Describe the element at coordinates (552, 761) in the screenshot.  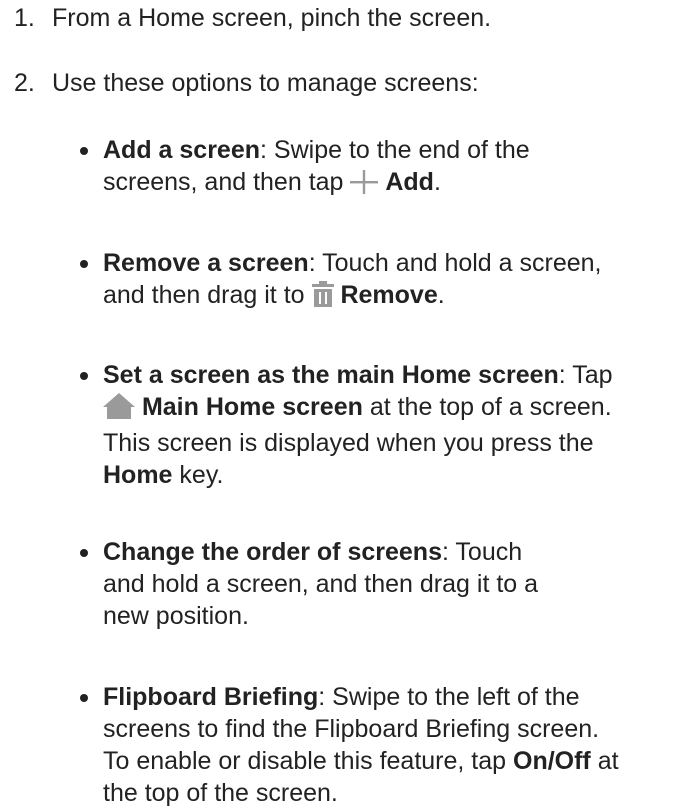
I see `on-off-label: On/Off` at that location.